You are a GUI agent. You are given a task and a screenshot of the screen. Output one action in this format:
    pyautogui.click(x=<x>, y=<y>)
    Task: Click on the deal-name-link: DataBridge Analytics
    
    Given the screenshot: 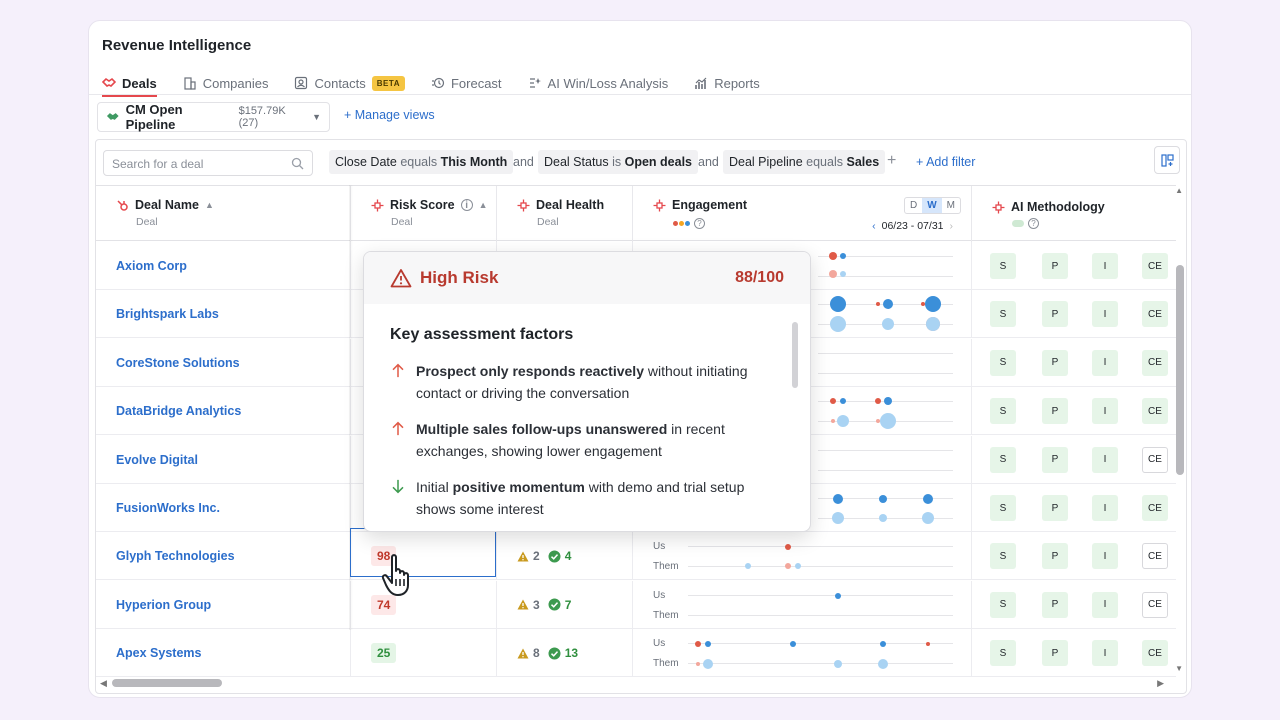 What is the action you would take?
    pyautogui.click(x=178, y=411)
    